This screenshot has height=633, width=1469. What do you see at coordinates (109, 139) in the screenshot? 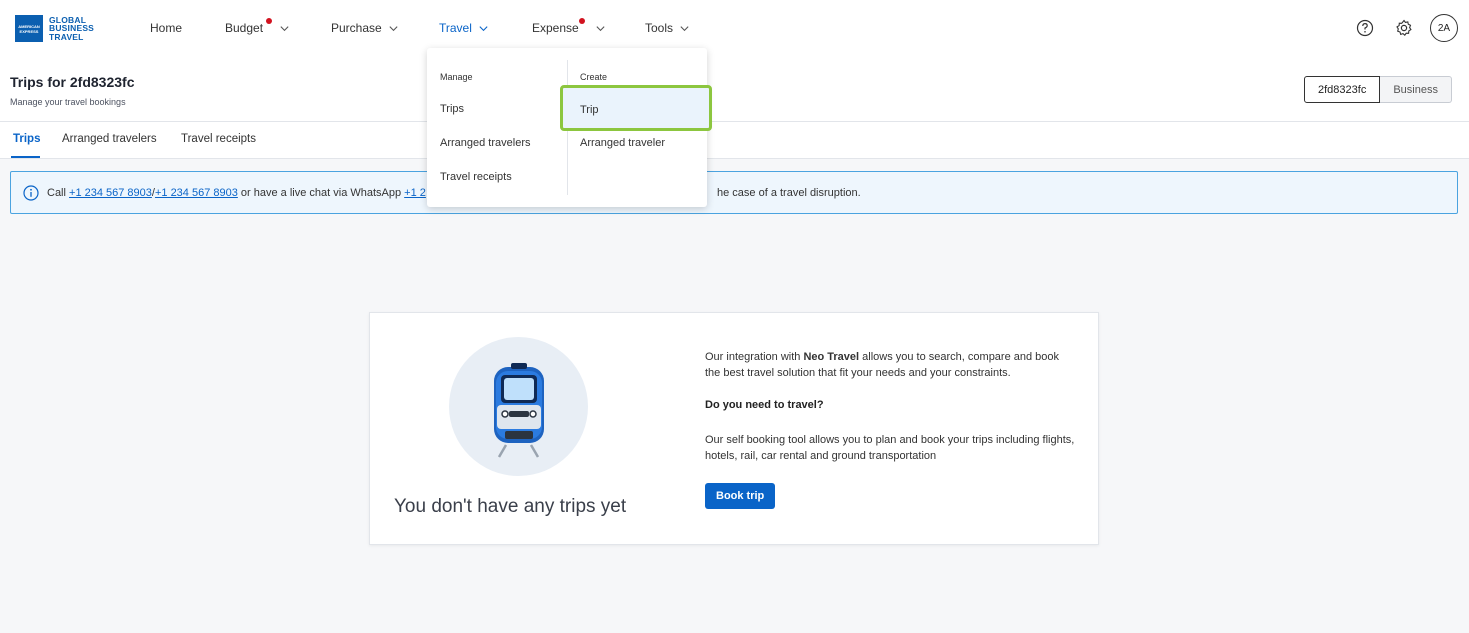
I see `tab-arranged-travelers: Arranged travelers` at bounding box center [109, 139].